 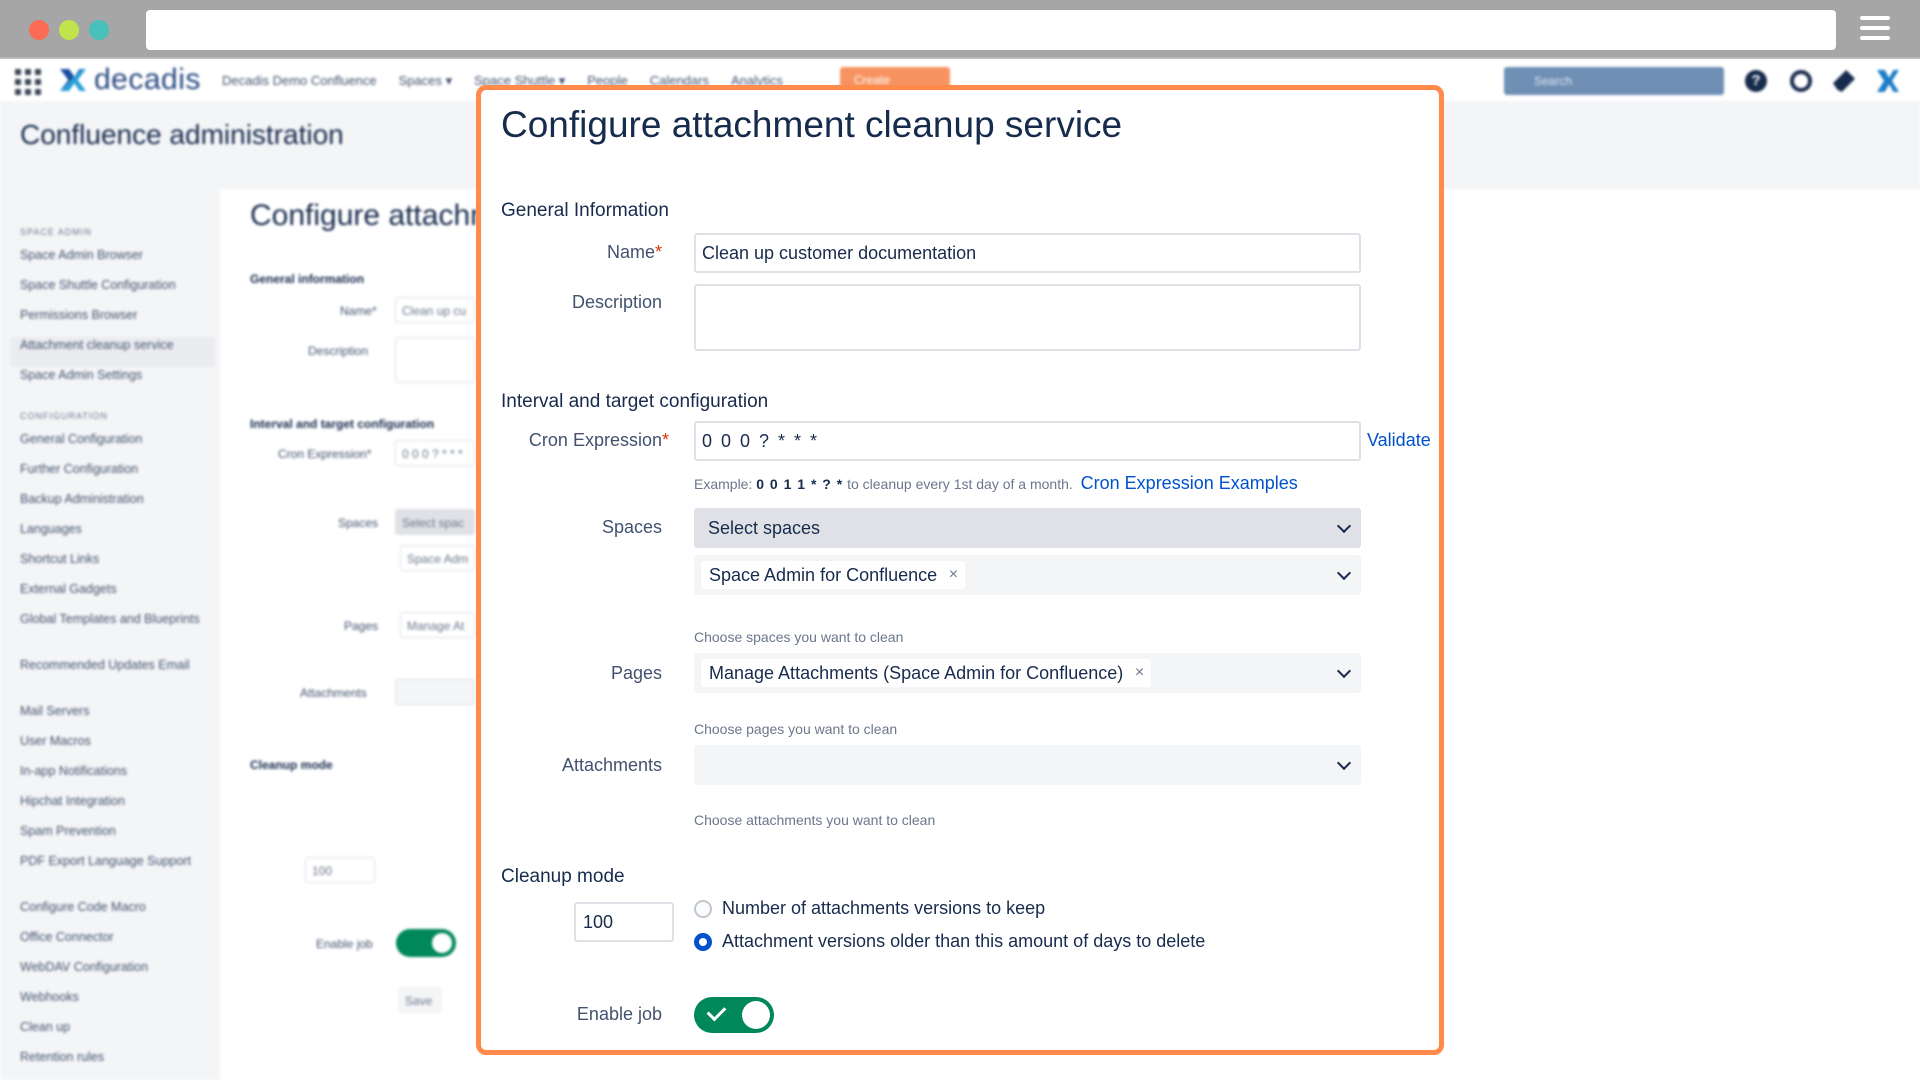 I want to click on sidebar-item: Space Shuttle Configuration, so click(x=117, y=292).